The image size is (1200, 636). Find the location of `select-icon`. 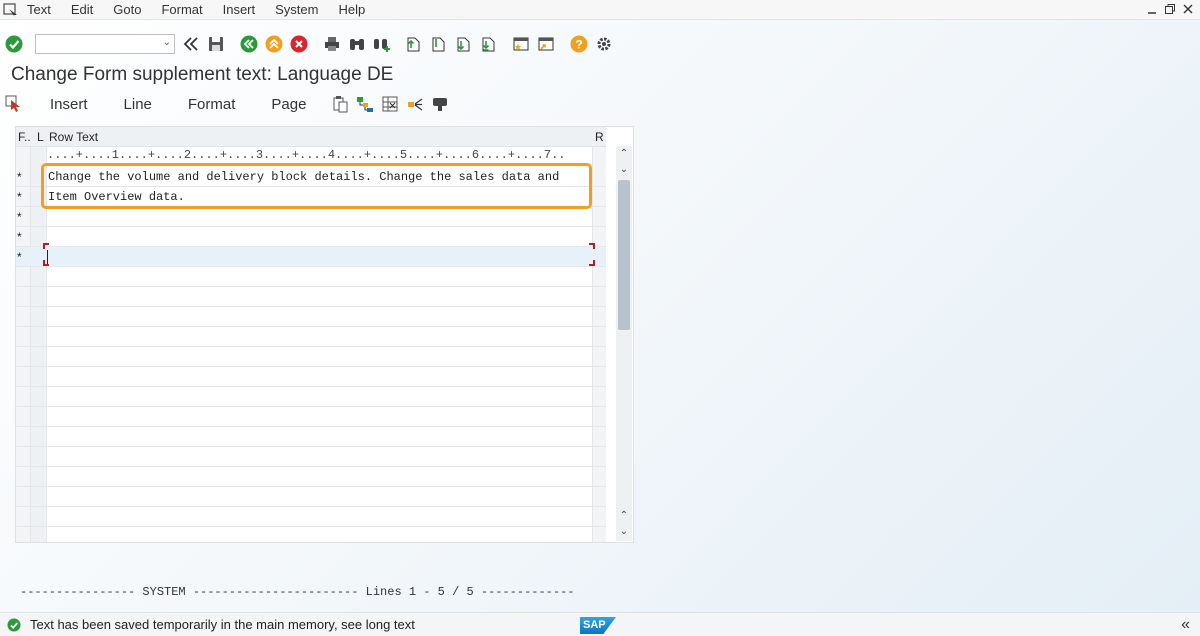

select-icon is located at coordinates (14, 104).